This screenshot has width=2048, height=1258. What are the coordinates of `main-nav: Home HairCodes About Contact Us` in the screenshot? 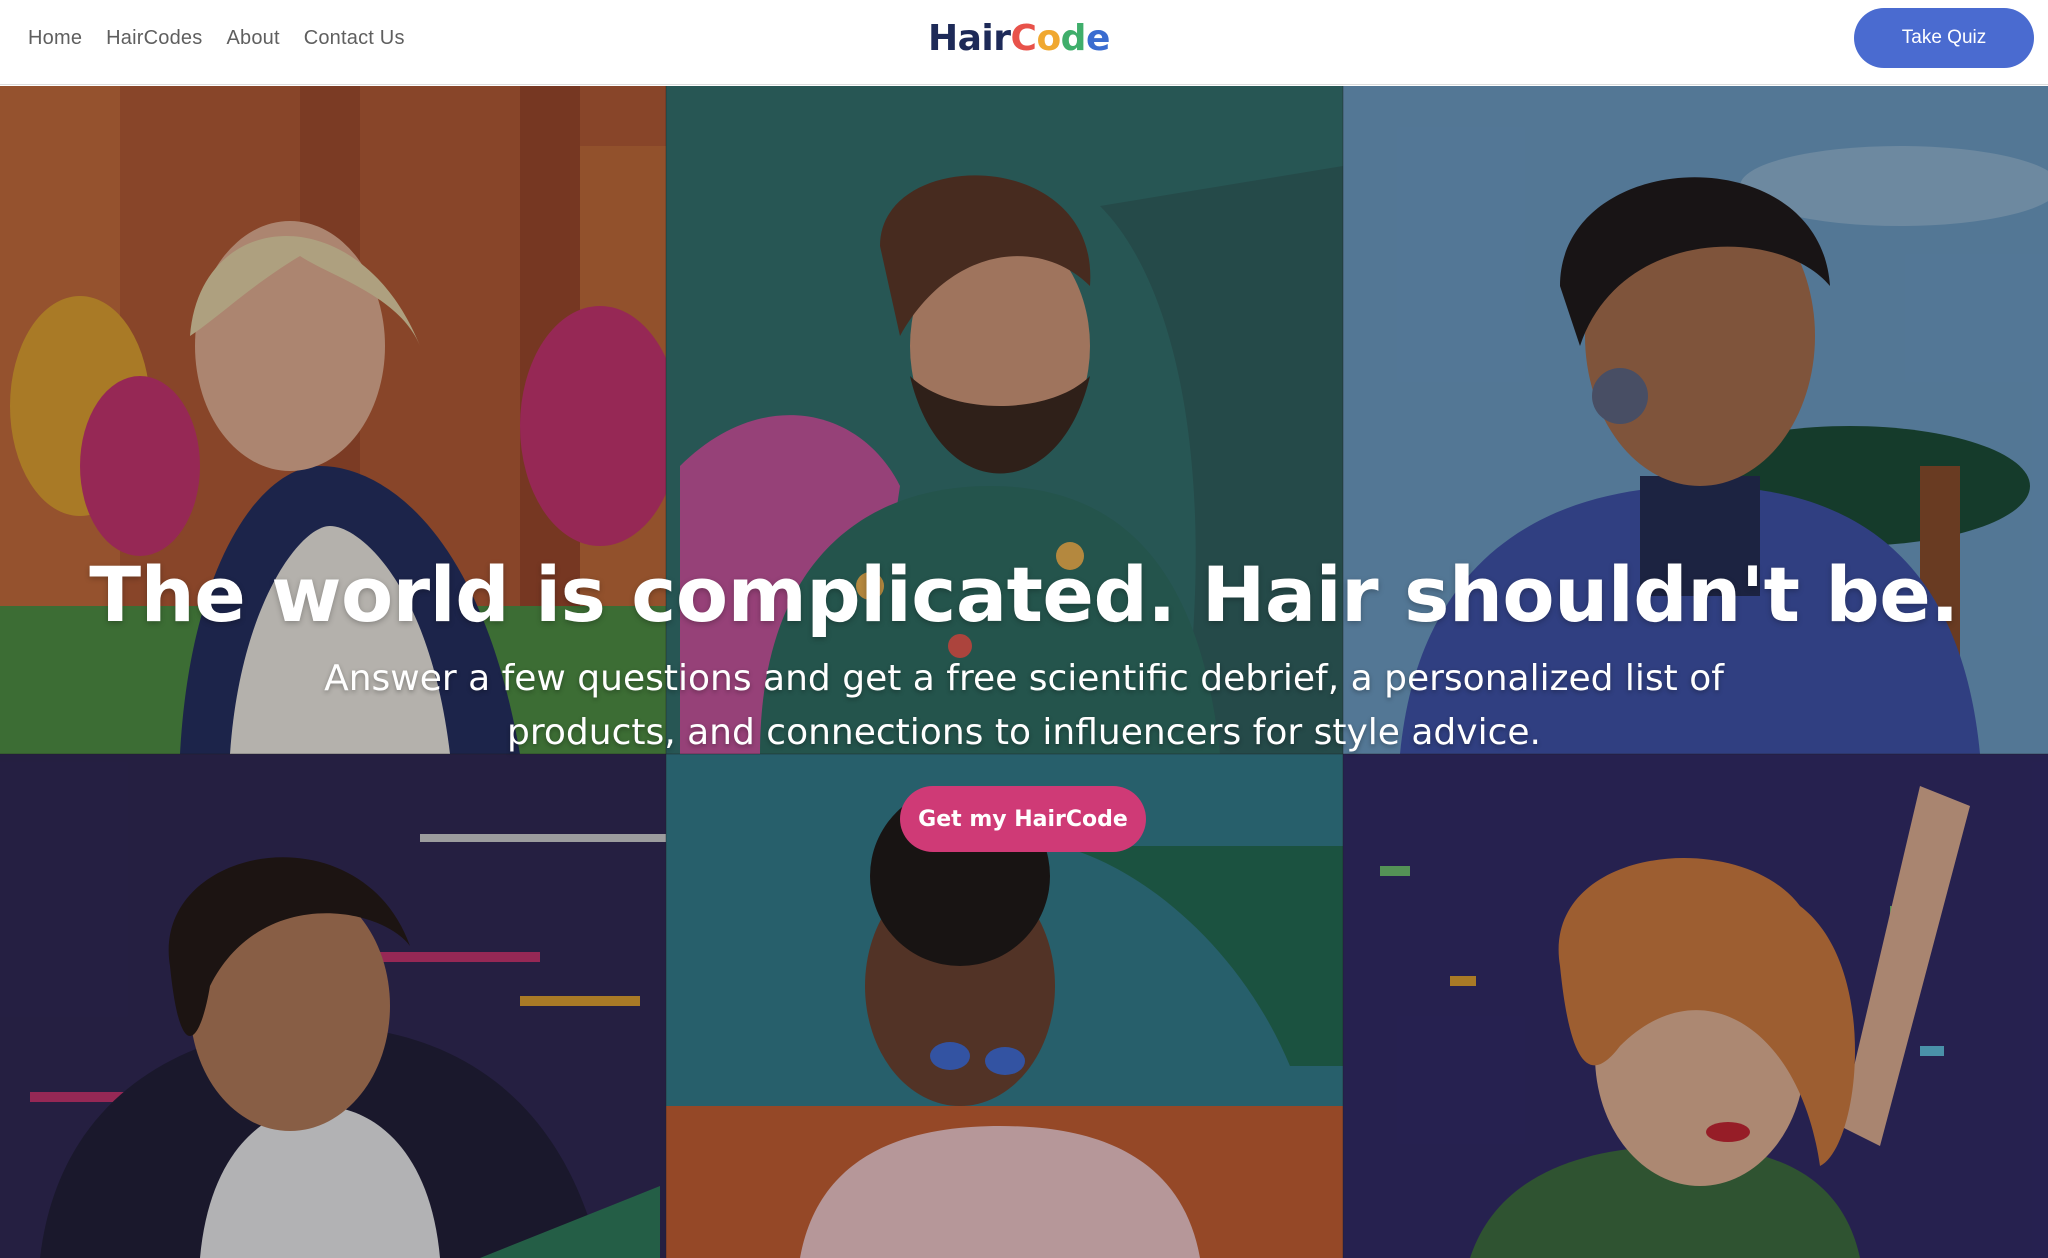 It's located at (228, 38).